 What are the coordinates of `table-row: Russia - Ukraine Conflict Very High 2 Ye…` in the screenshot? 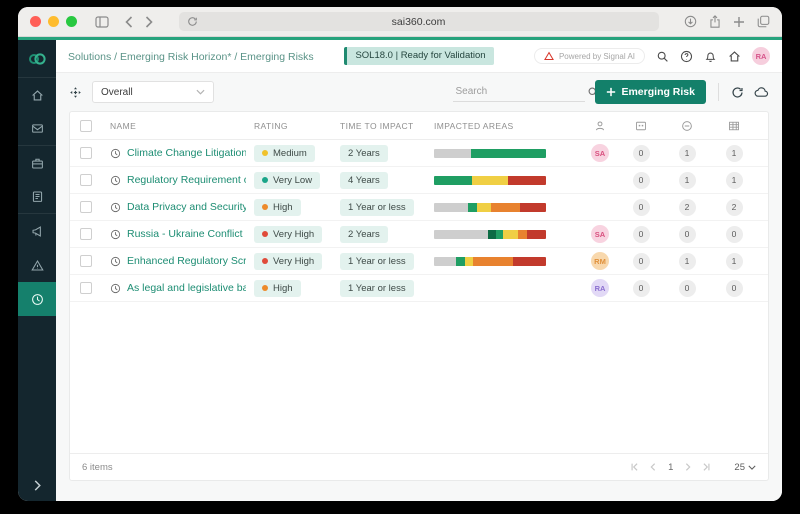 It's located at (419, 234).